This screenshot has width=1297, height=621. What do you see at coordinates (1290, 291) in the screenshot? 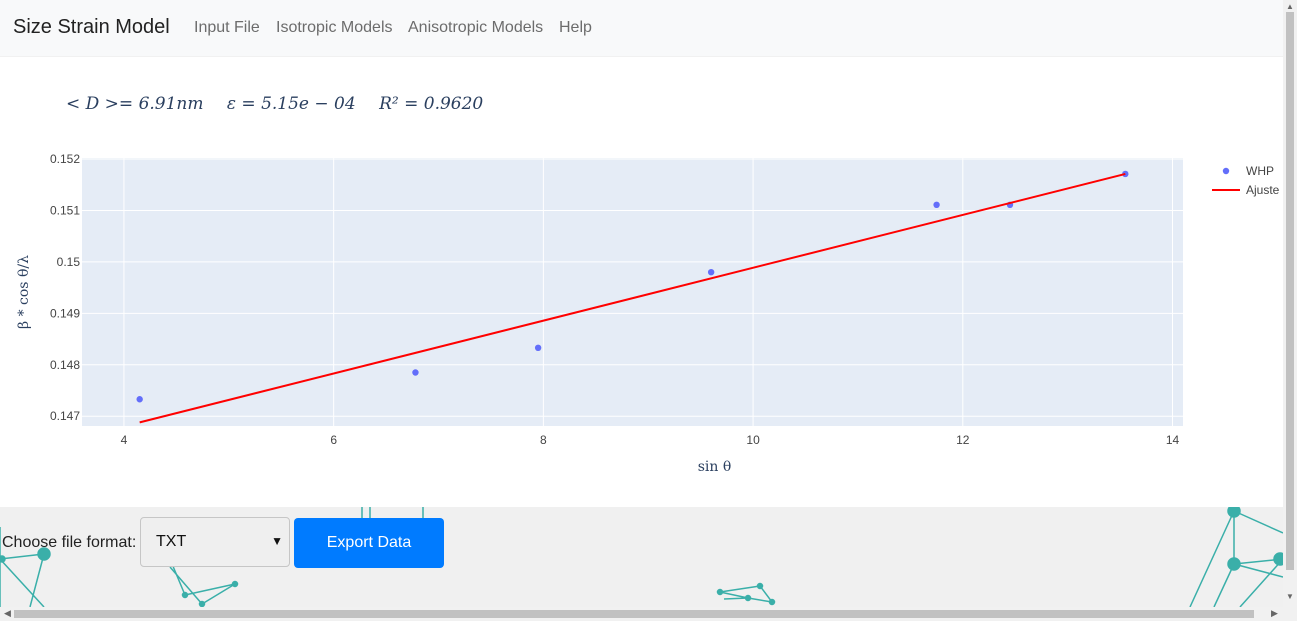
I see `vertical-scroll-thumb` at bounding box center [1290, 291].